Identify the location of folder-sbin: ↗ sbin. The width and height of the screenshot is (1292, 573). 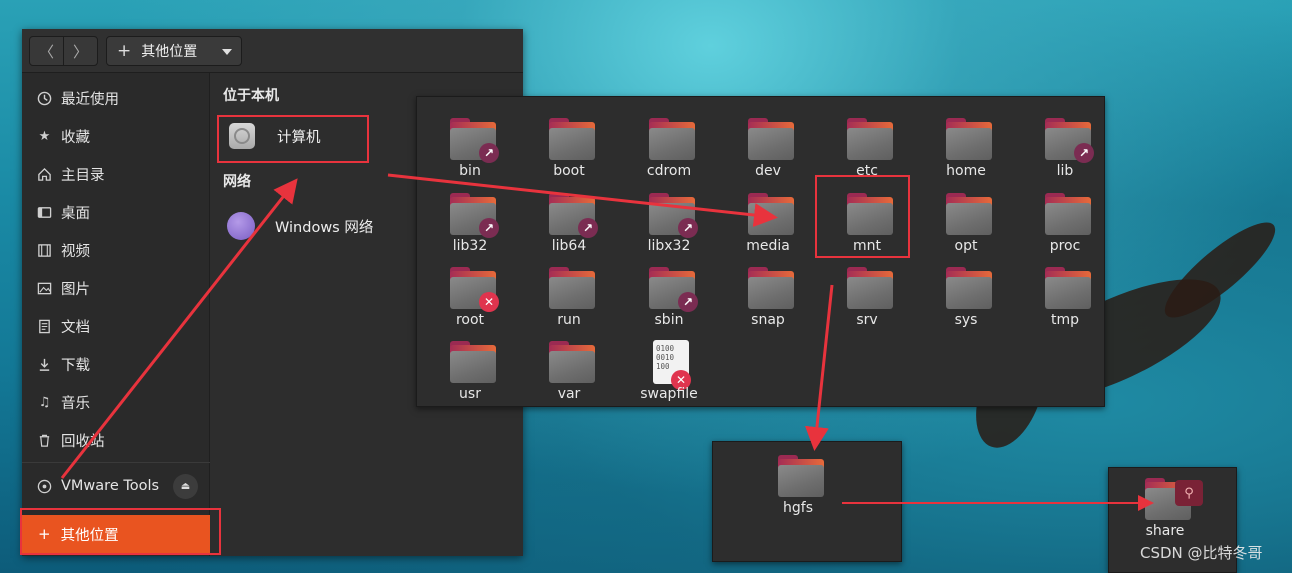
(669, 291).